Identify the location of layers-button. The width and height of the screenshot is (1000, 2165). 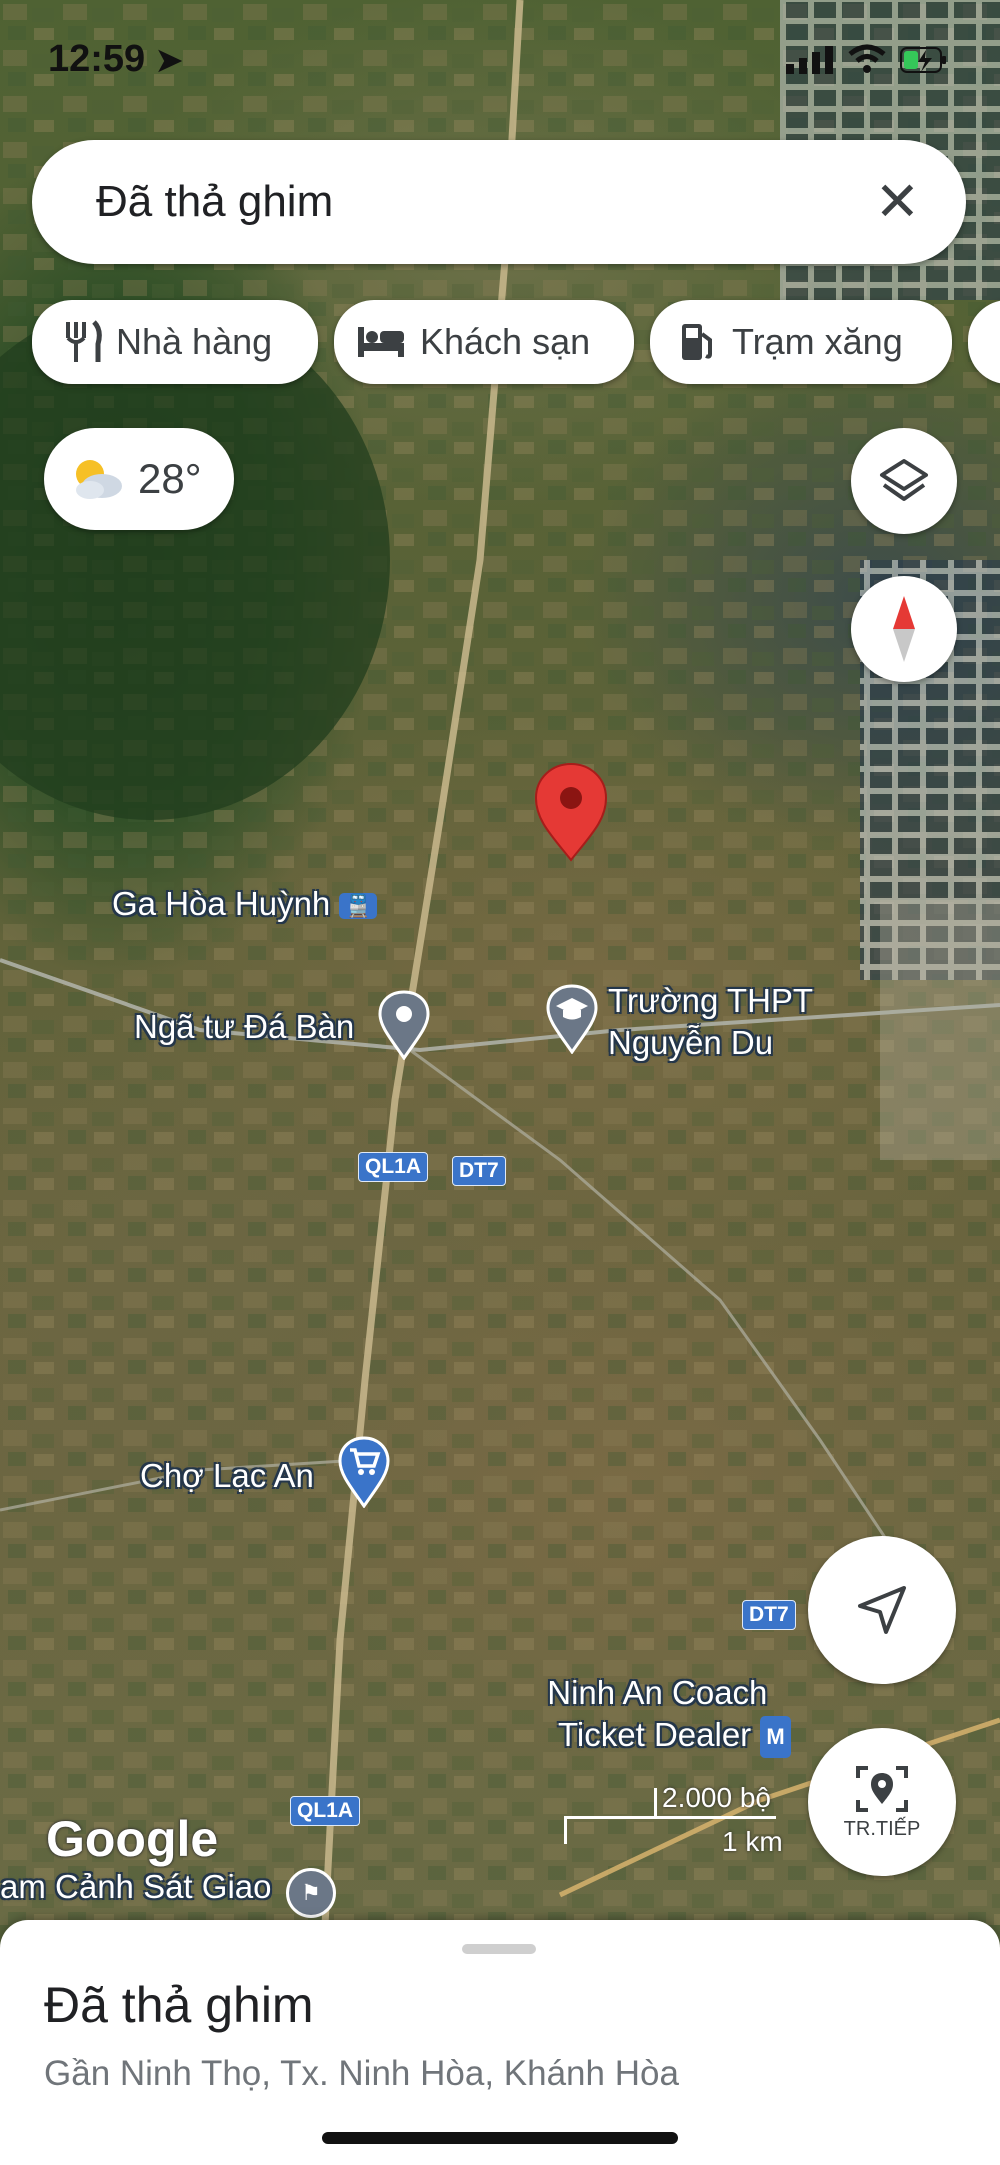
(904, 481).